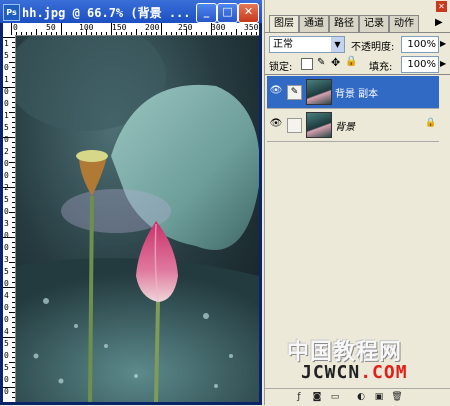 This screenshot has width=450, height=406. I want to click on blend-row: 正常 ▼ 不透明度: 100% ▶, so click(357, 45).